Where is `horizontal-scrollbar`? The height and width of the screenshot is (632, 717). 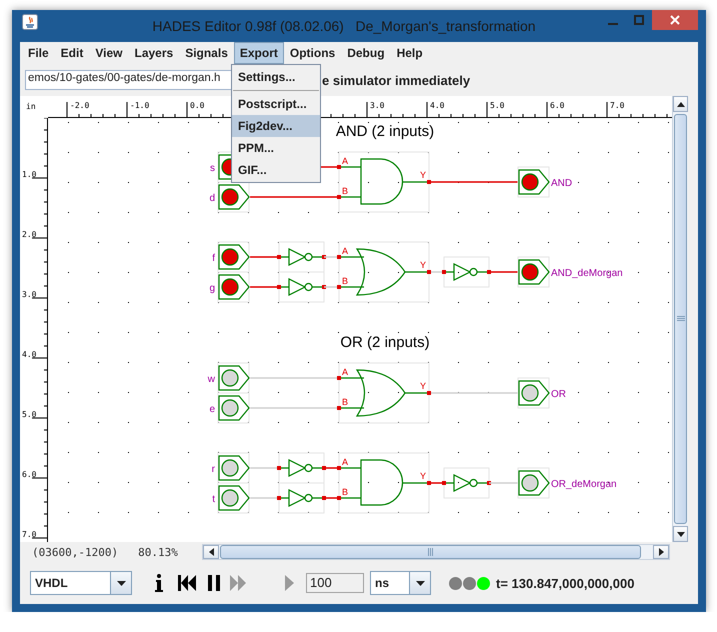 horizontal-scrollbar is located at coordinates (436, 552).